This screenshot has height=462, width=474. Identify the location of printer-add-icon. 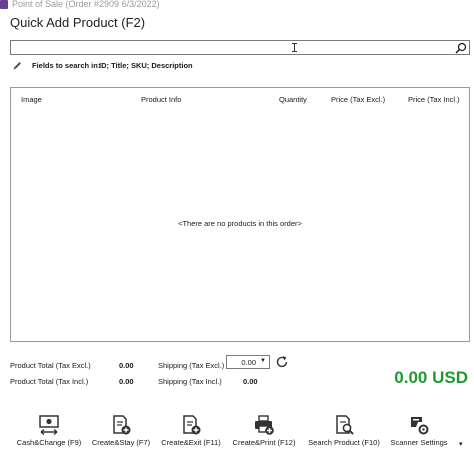
(264, 425).